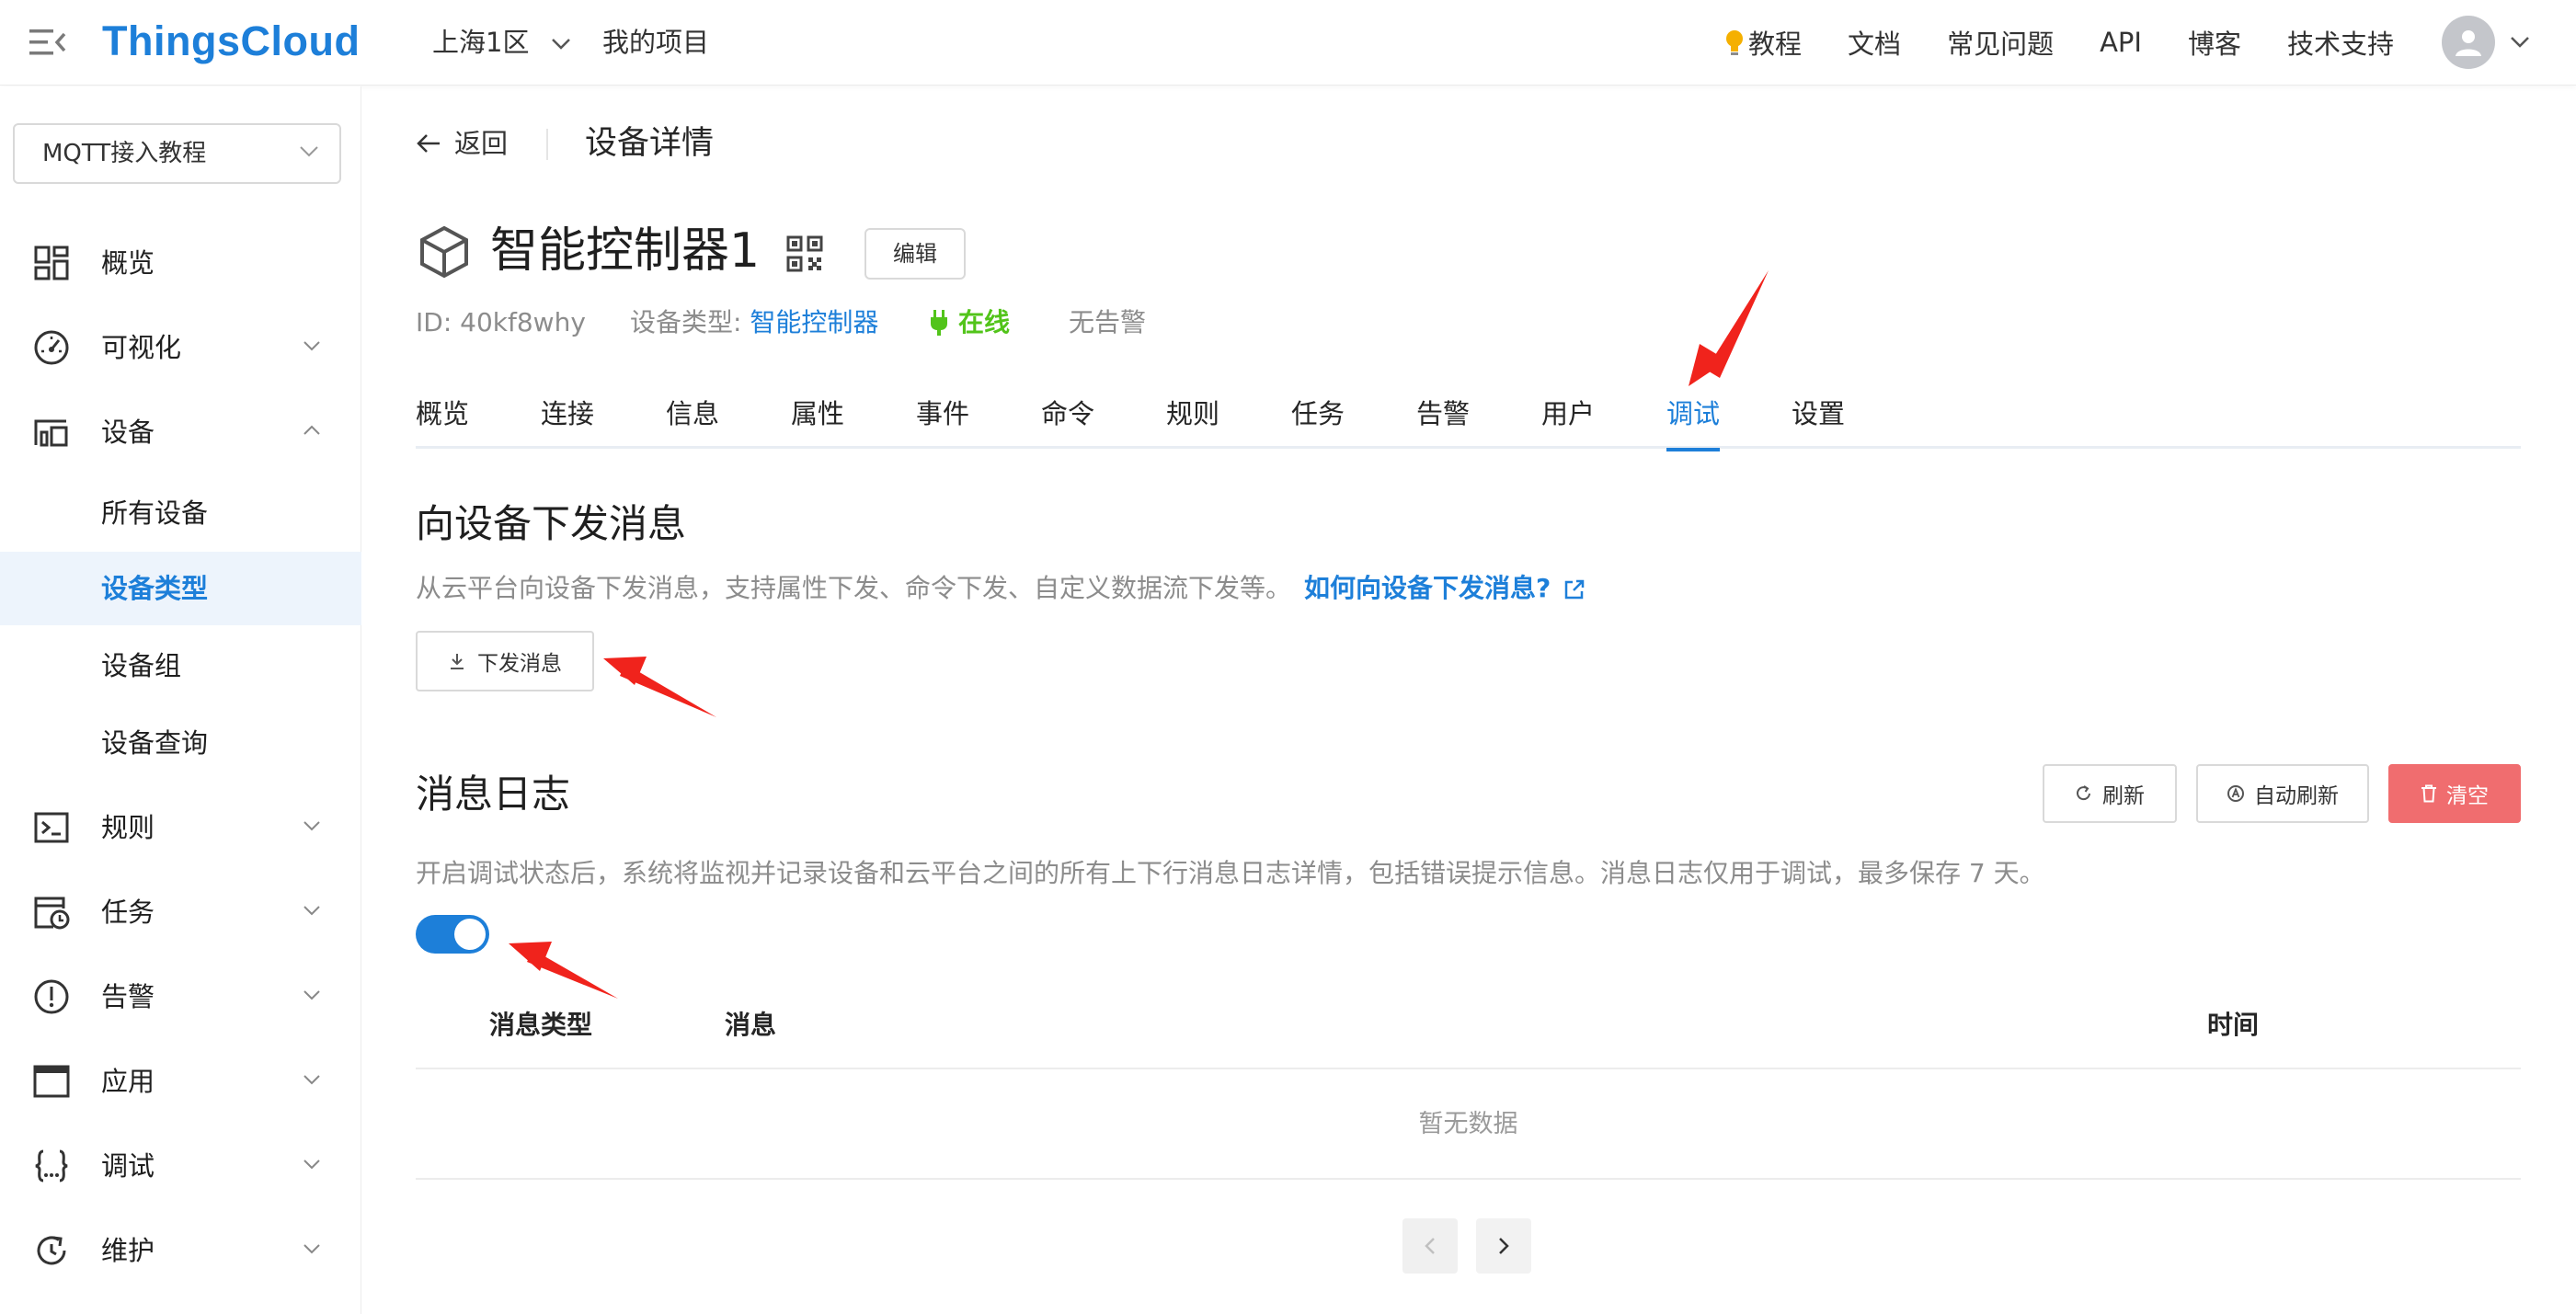 This screenshot has width=2576, height=1314. I want to click on nav-tutorial: 教程, so click(1763, 42).